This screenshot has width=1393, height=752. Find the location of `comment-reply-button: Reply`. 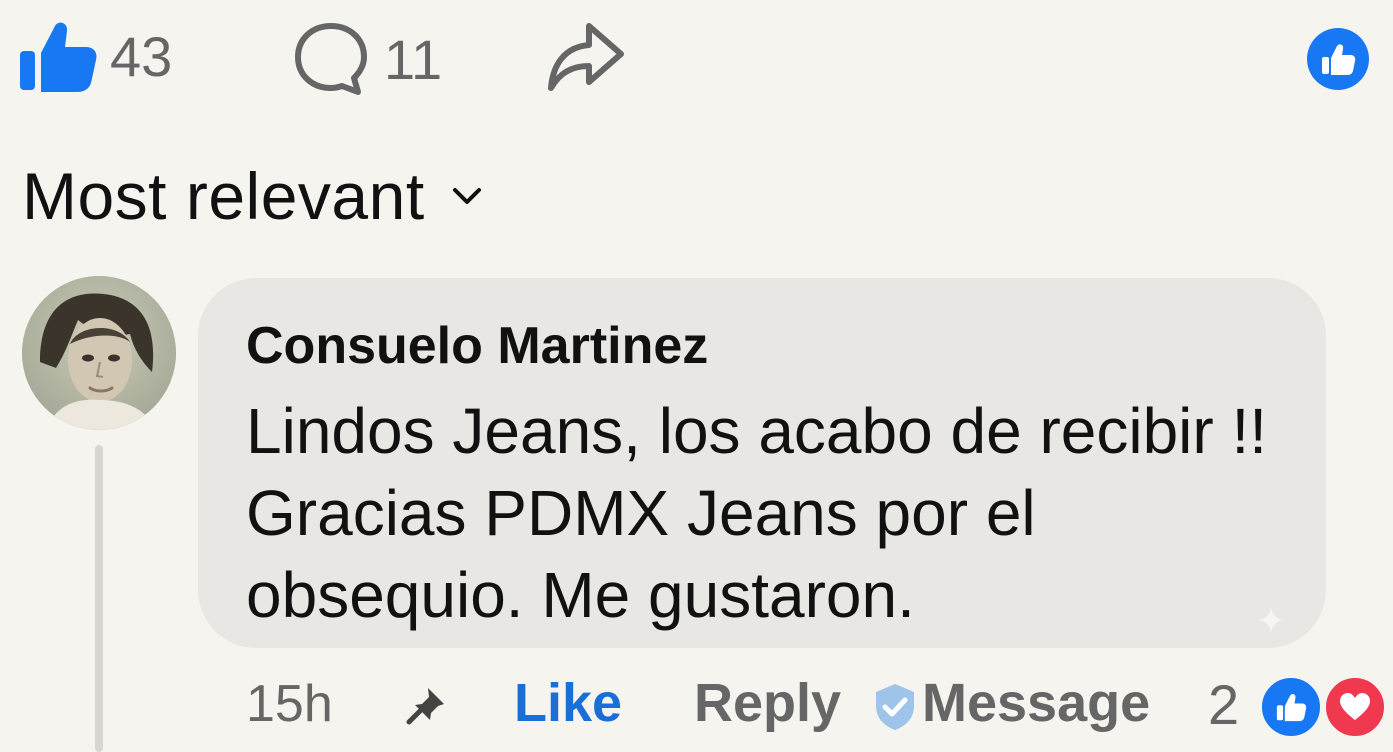

comment-reply-button: Reply is located at coordinates (767, 703).